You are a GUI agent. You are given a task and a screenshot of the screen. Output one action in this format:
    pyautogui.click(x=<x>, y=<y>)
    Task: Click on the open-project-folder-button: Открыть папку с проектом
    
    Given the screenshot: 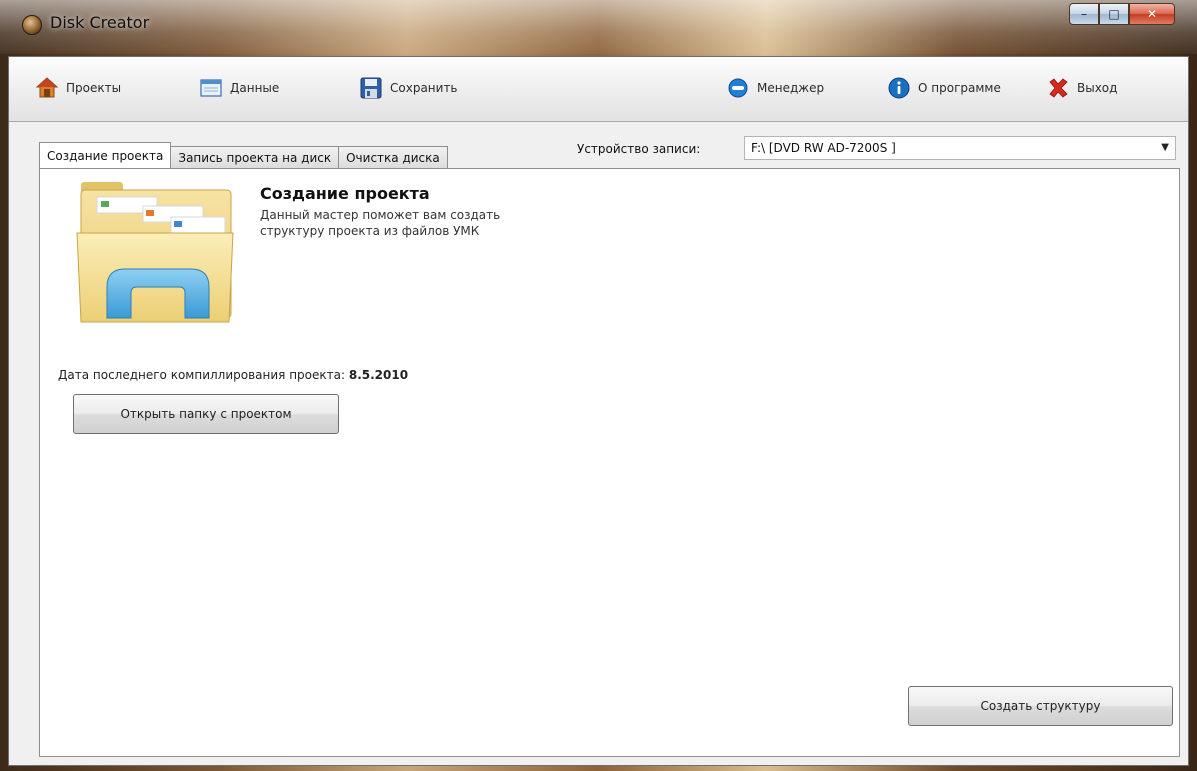 What is the action you would take?
    pyautogui.click(x=206, y=414)
    